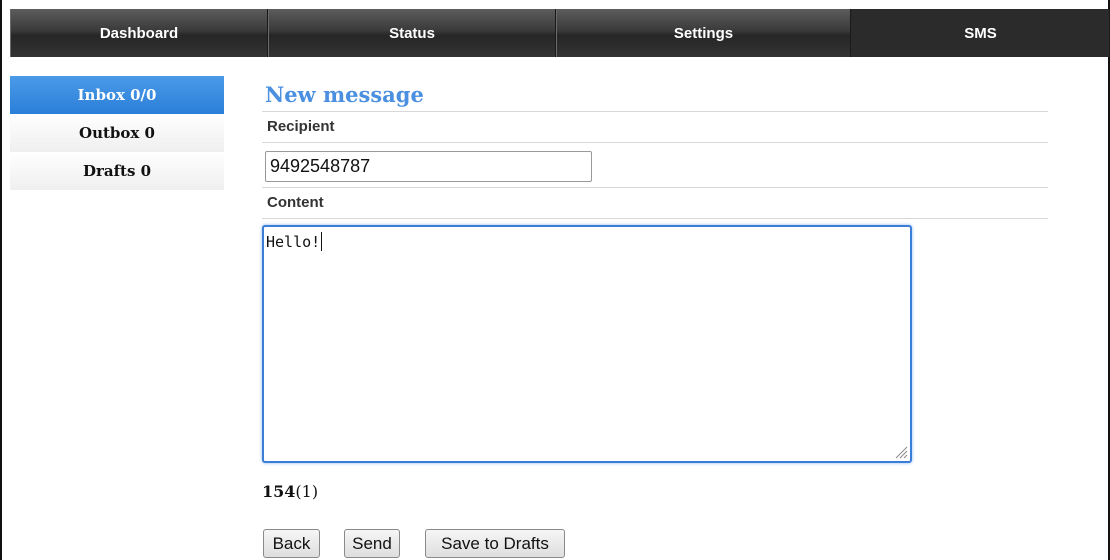  Describe the element at coordinates (117, 95) in the screenshot. I see `sidebar-item-inbox: Inbox 0/0` at that location.